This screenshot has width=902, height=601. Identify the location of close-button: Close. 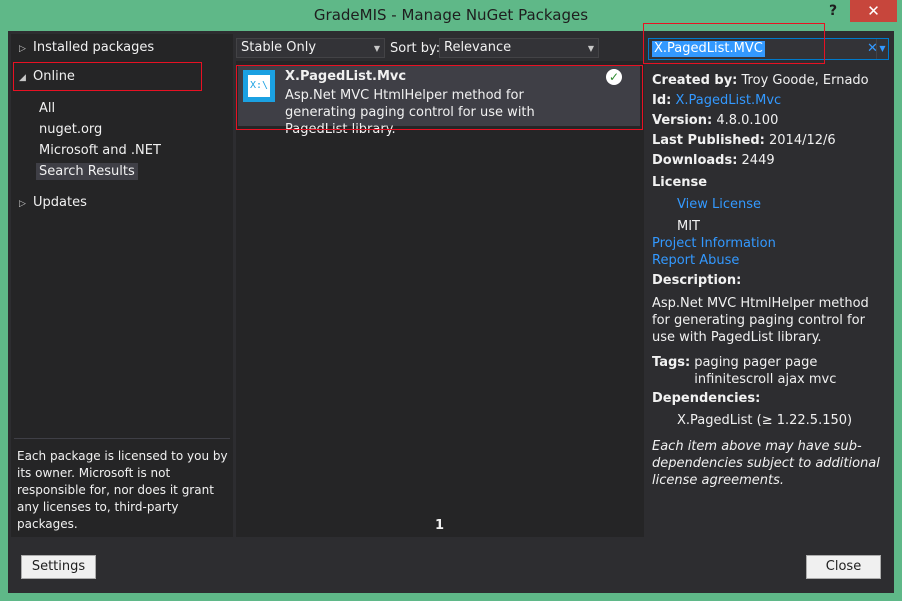
(843, 567).